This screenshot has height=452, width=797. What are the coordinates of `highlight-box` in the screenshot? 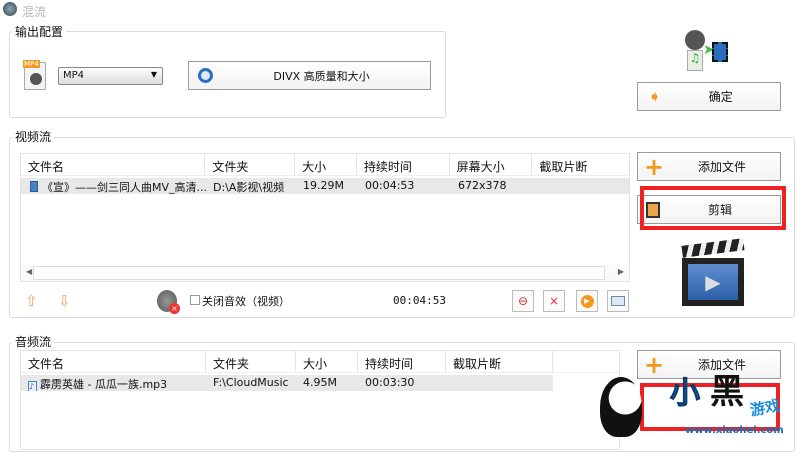 It's located at (713, 208).